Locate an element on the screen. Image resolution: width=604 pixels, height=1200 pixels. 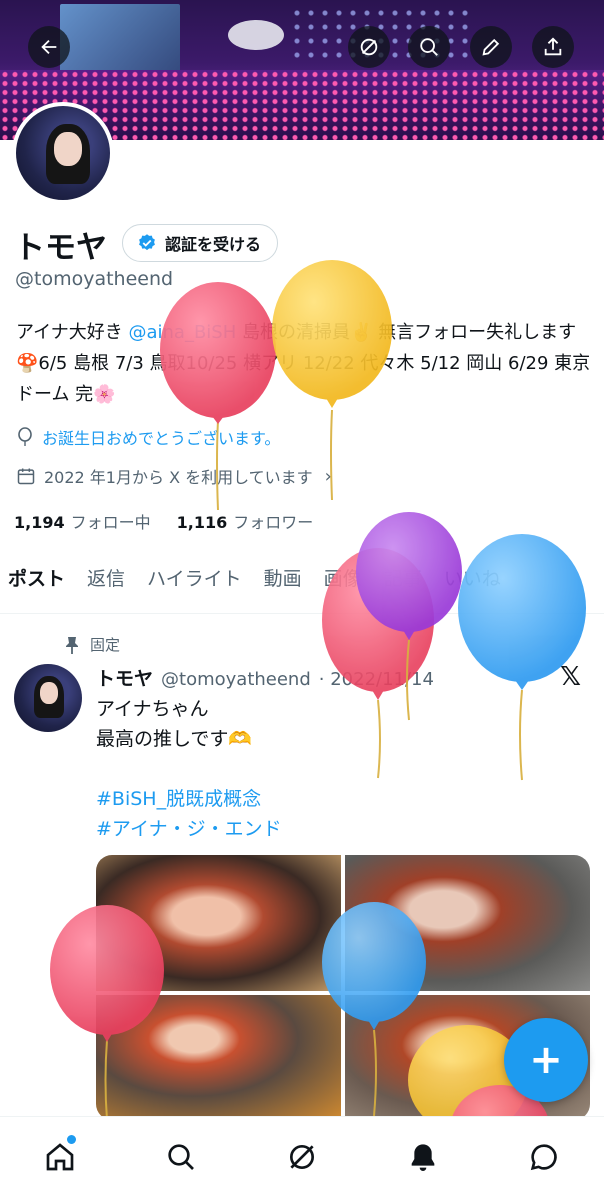
following-link: 1,194 フォロー中 is located at coordinates (82, 521).